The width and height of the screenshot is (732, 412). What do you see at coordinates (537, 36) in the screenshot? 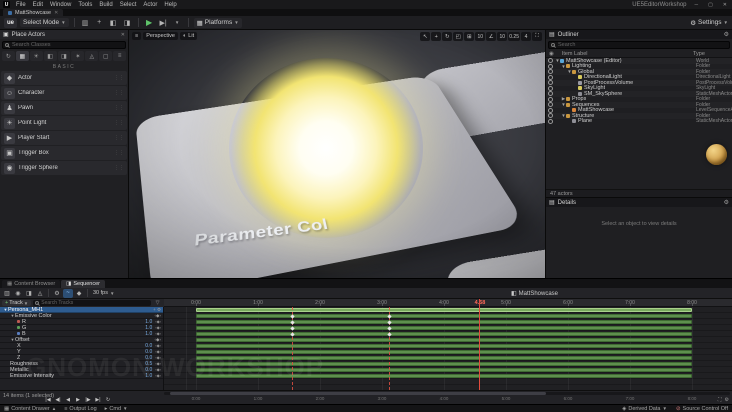
I see `maximize-viewport-icon: ⛶` at bounding box center [537, 36].